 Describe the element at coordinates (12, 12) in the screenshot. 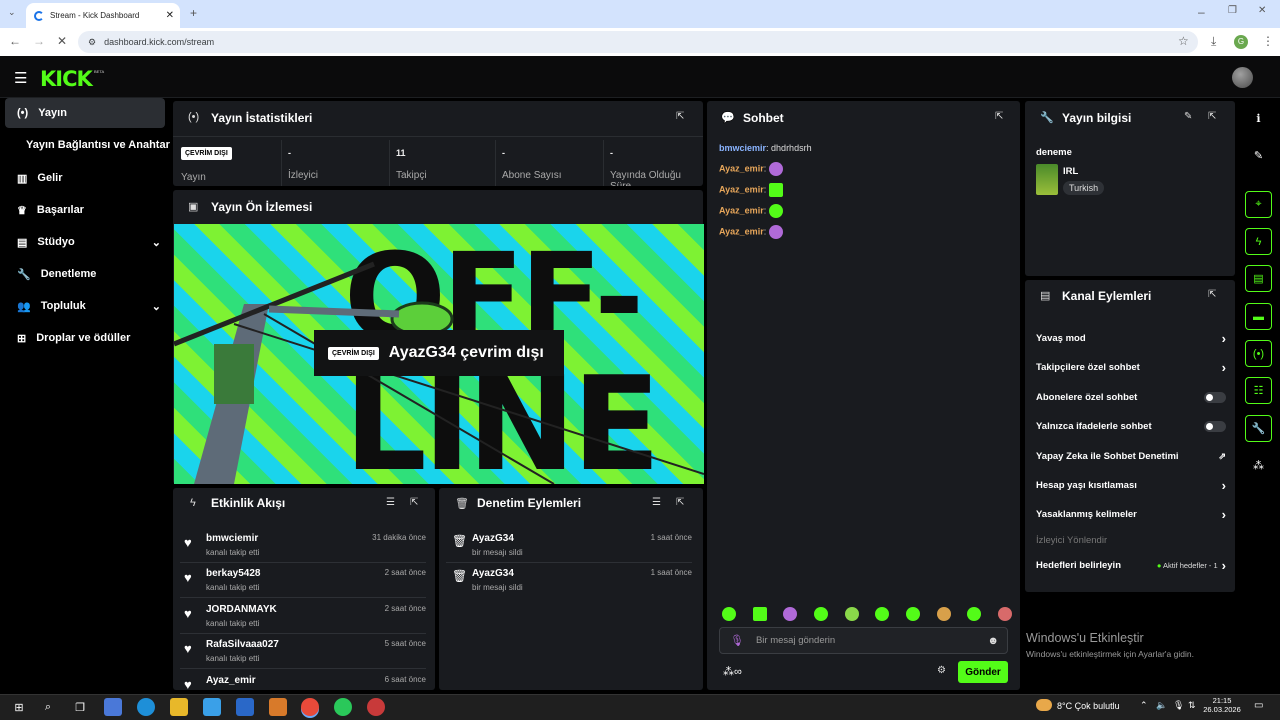

I see `tab-search-icon: ⌄` at that location.